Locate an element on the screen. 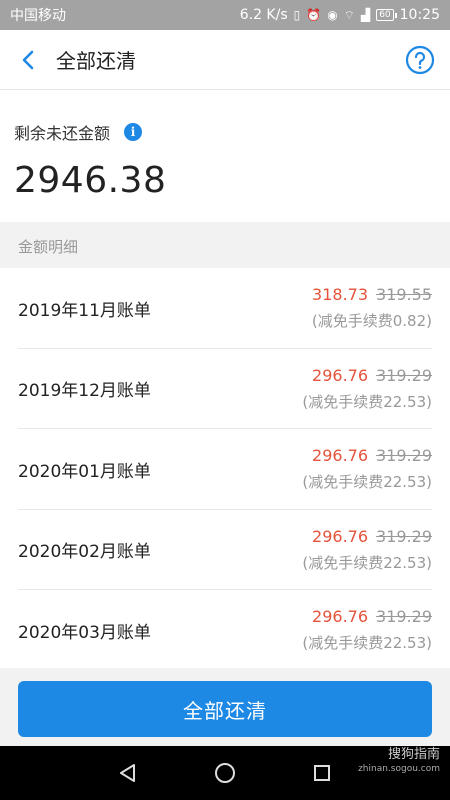 The height and width of the screenshot is (800, 450). circle-home-icon is located at coordinates (224, 773).